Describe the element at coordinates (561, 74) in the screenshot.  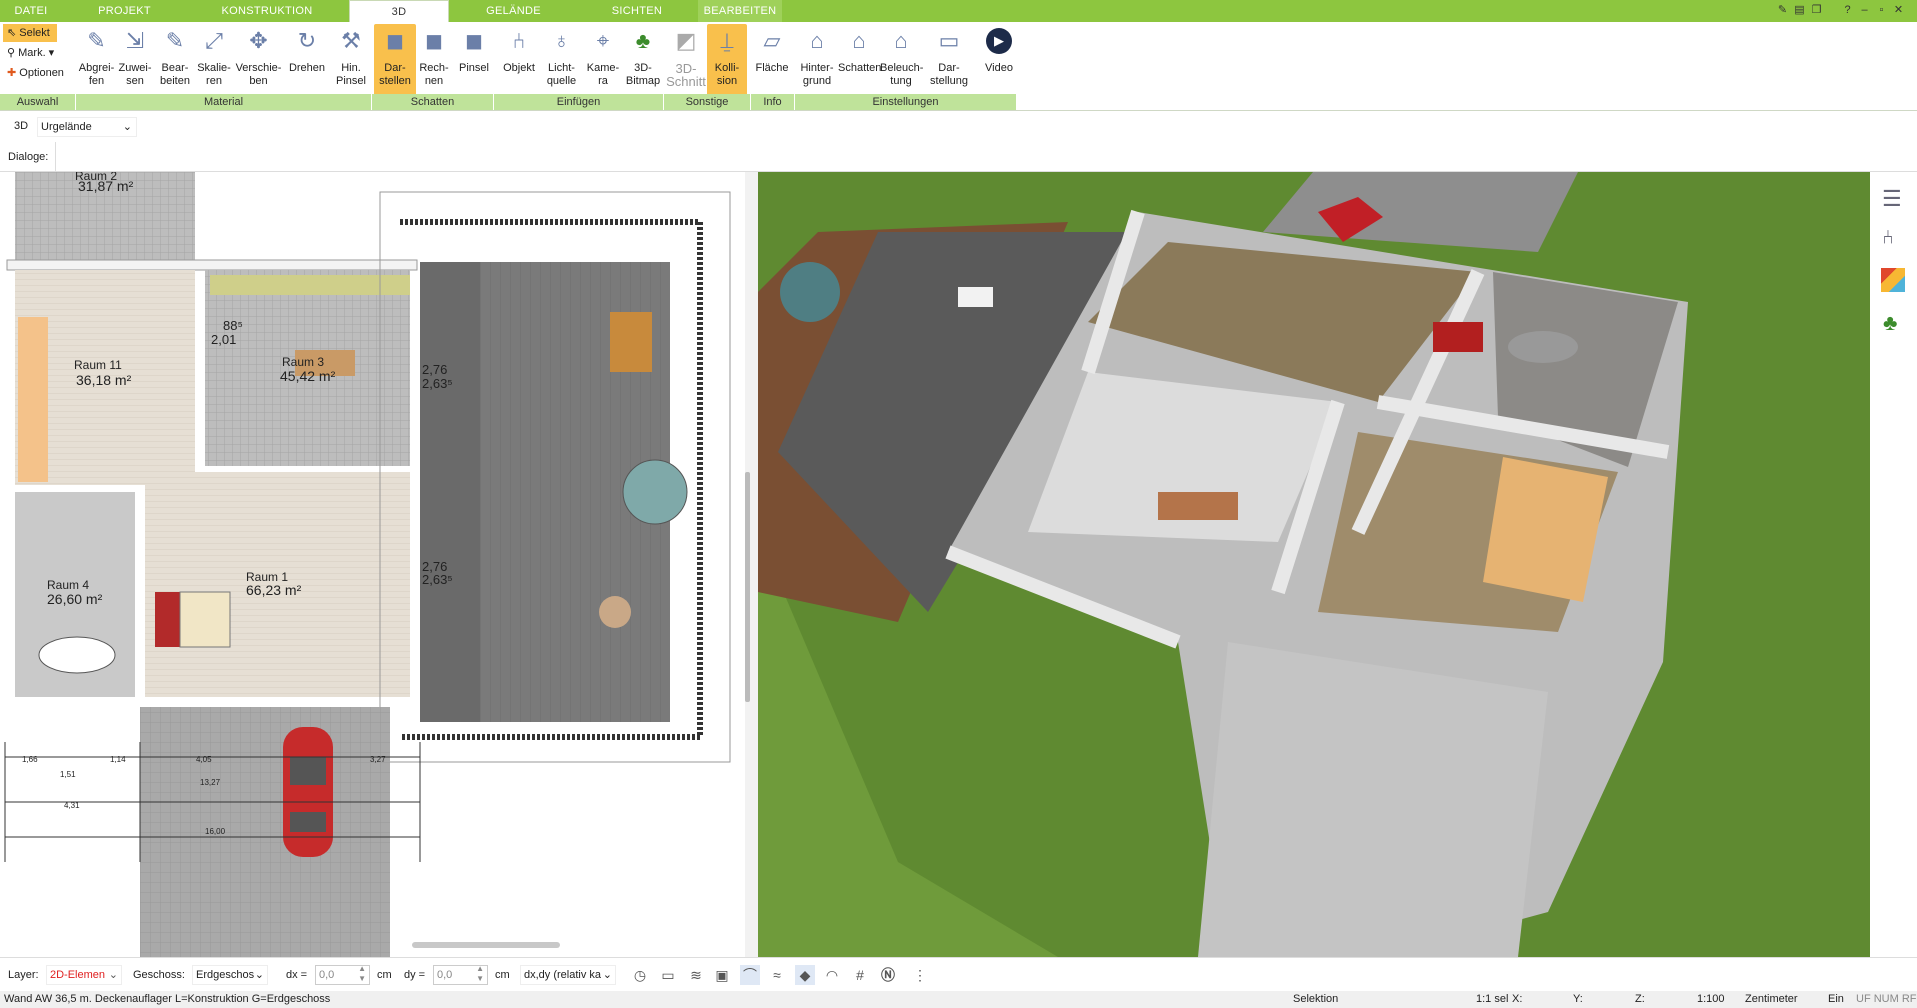
I see `ribbon-button-label: Licht- quelle` at that location.